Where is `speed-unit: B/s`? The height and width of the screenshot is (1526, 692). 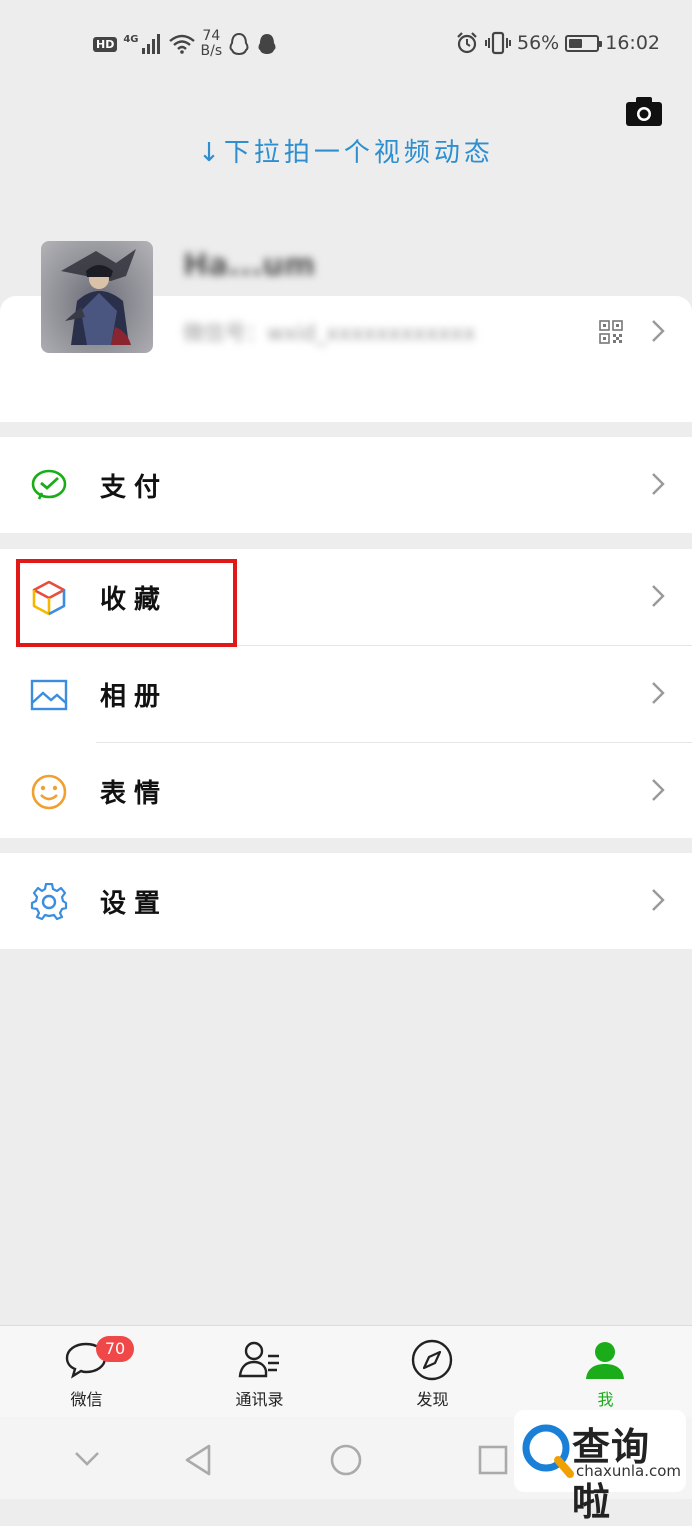 speed-unit: B/s is located at coordinates (211, 51).